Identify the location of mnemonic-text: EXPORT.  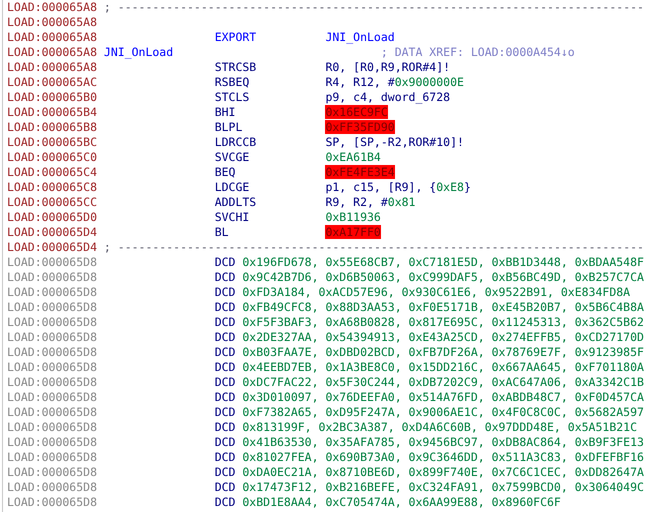
(236, 37).